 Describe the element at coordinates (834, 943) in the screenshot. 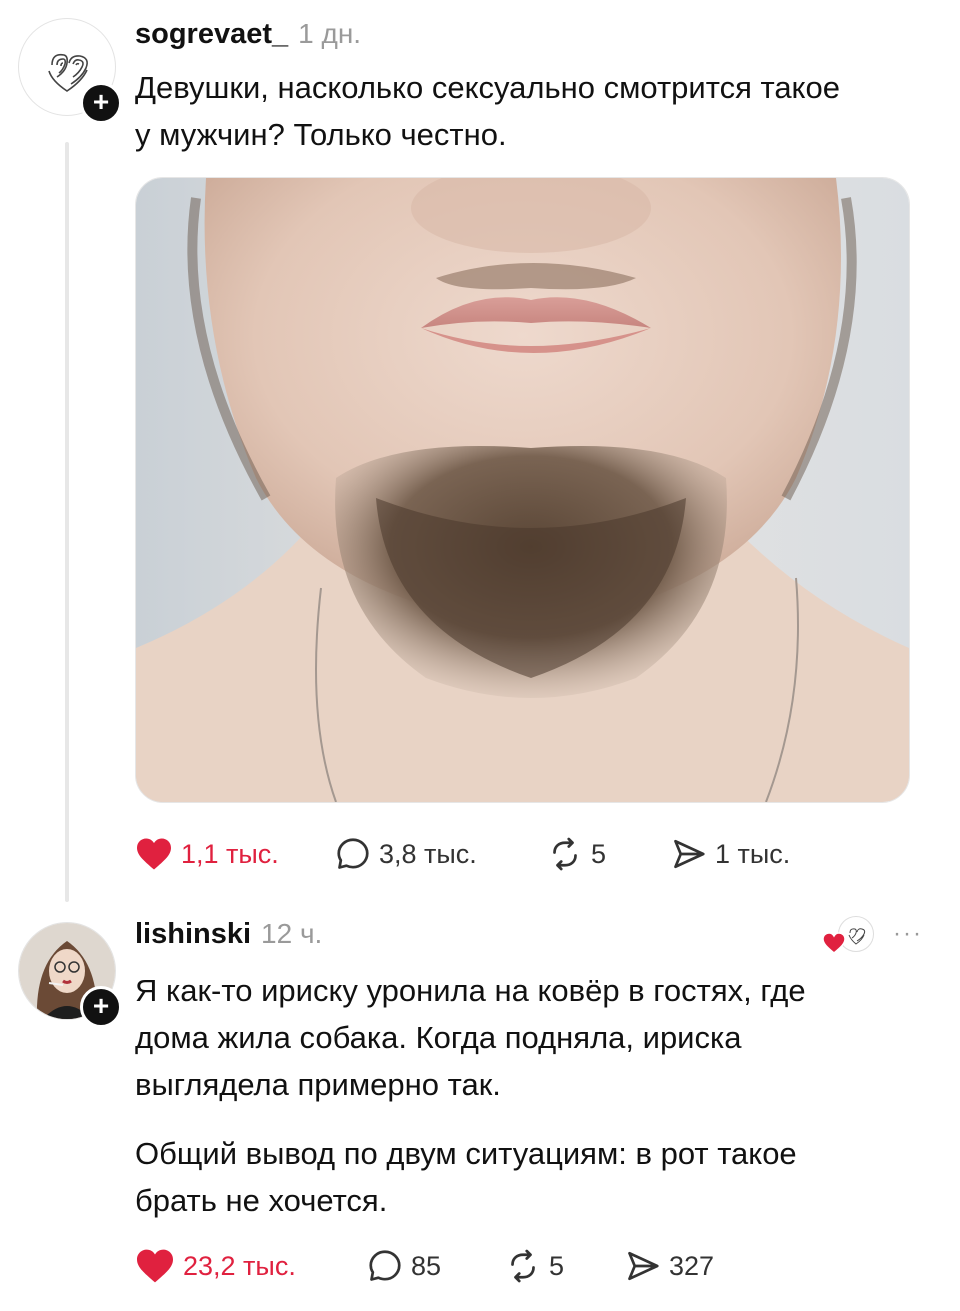

I see `heart-reaction-icon` at that location.